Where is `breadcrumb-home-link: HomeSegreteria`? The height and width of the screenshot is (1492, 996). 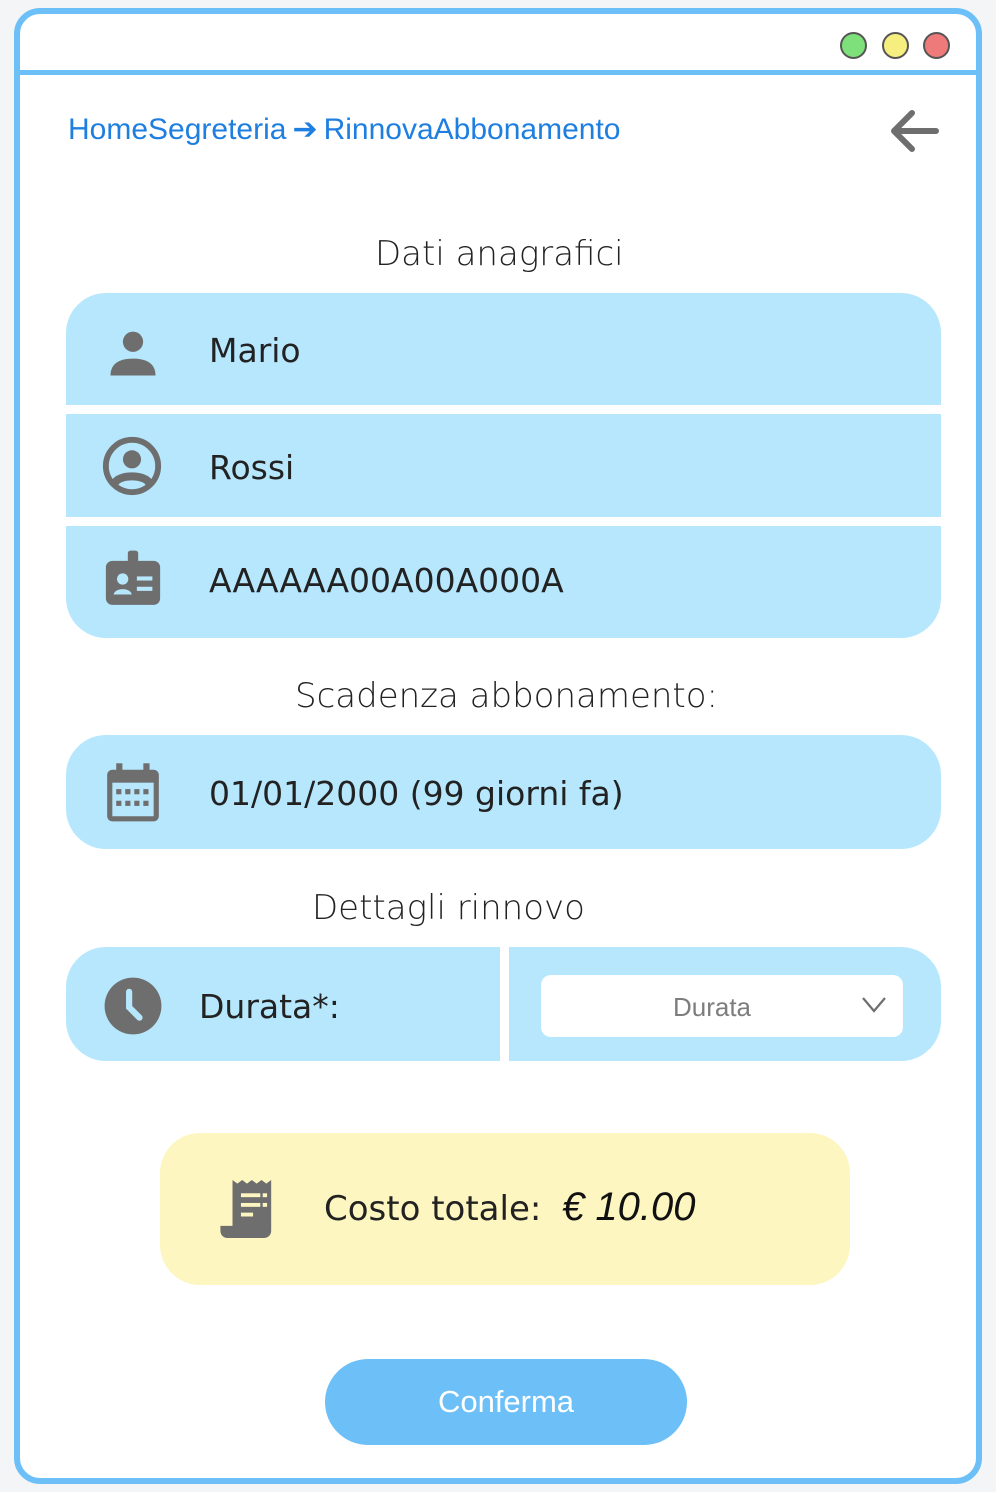 breadcrumb-home-link: HomeSegreteria is located at coordinates (177, 129).